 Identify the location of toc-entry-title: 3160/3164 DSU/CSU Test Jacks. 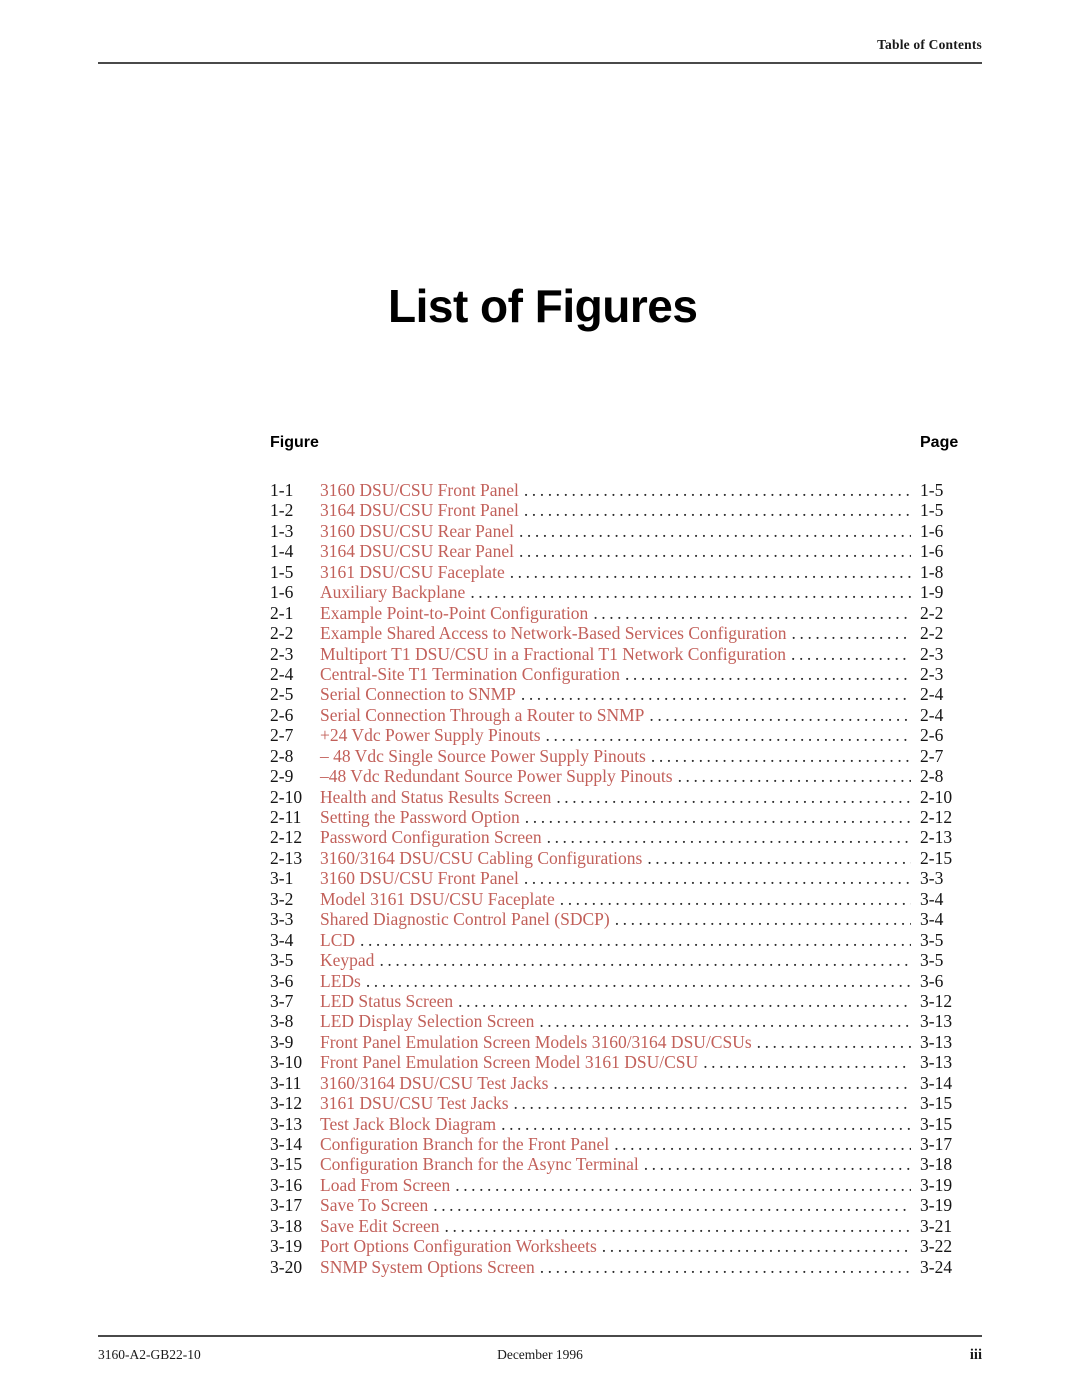
(436, 1083).